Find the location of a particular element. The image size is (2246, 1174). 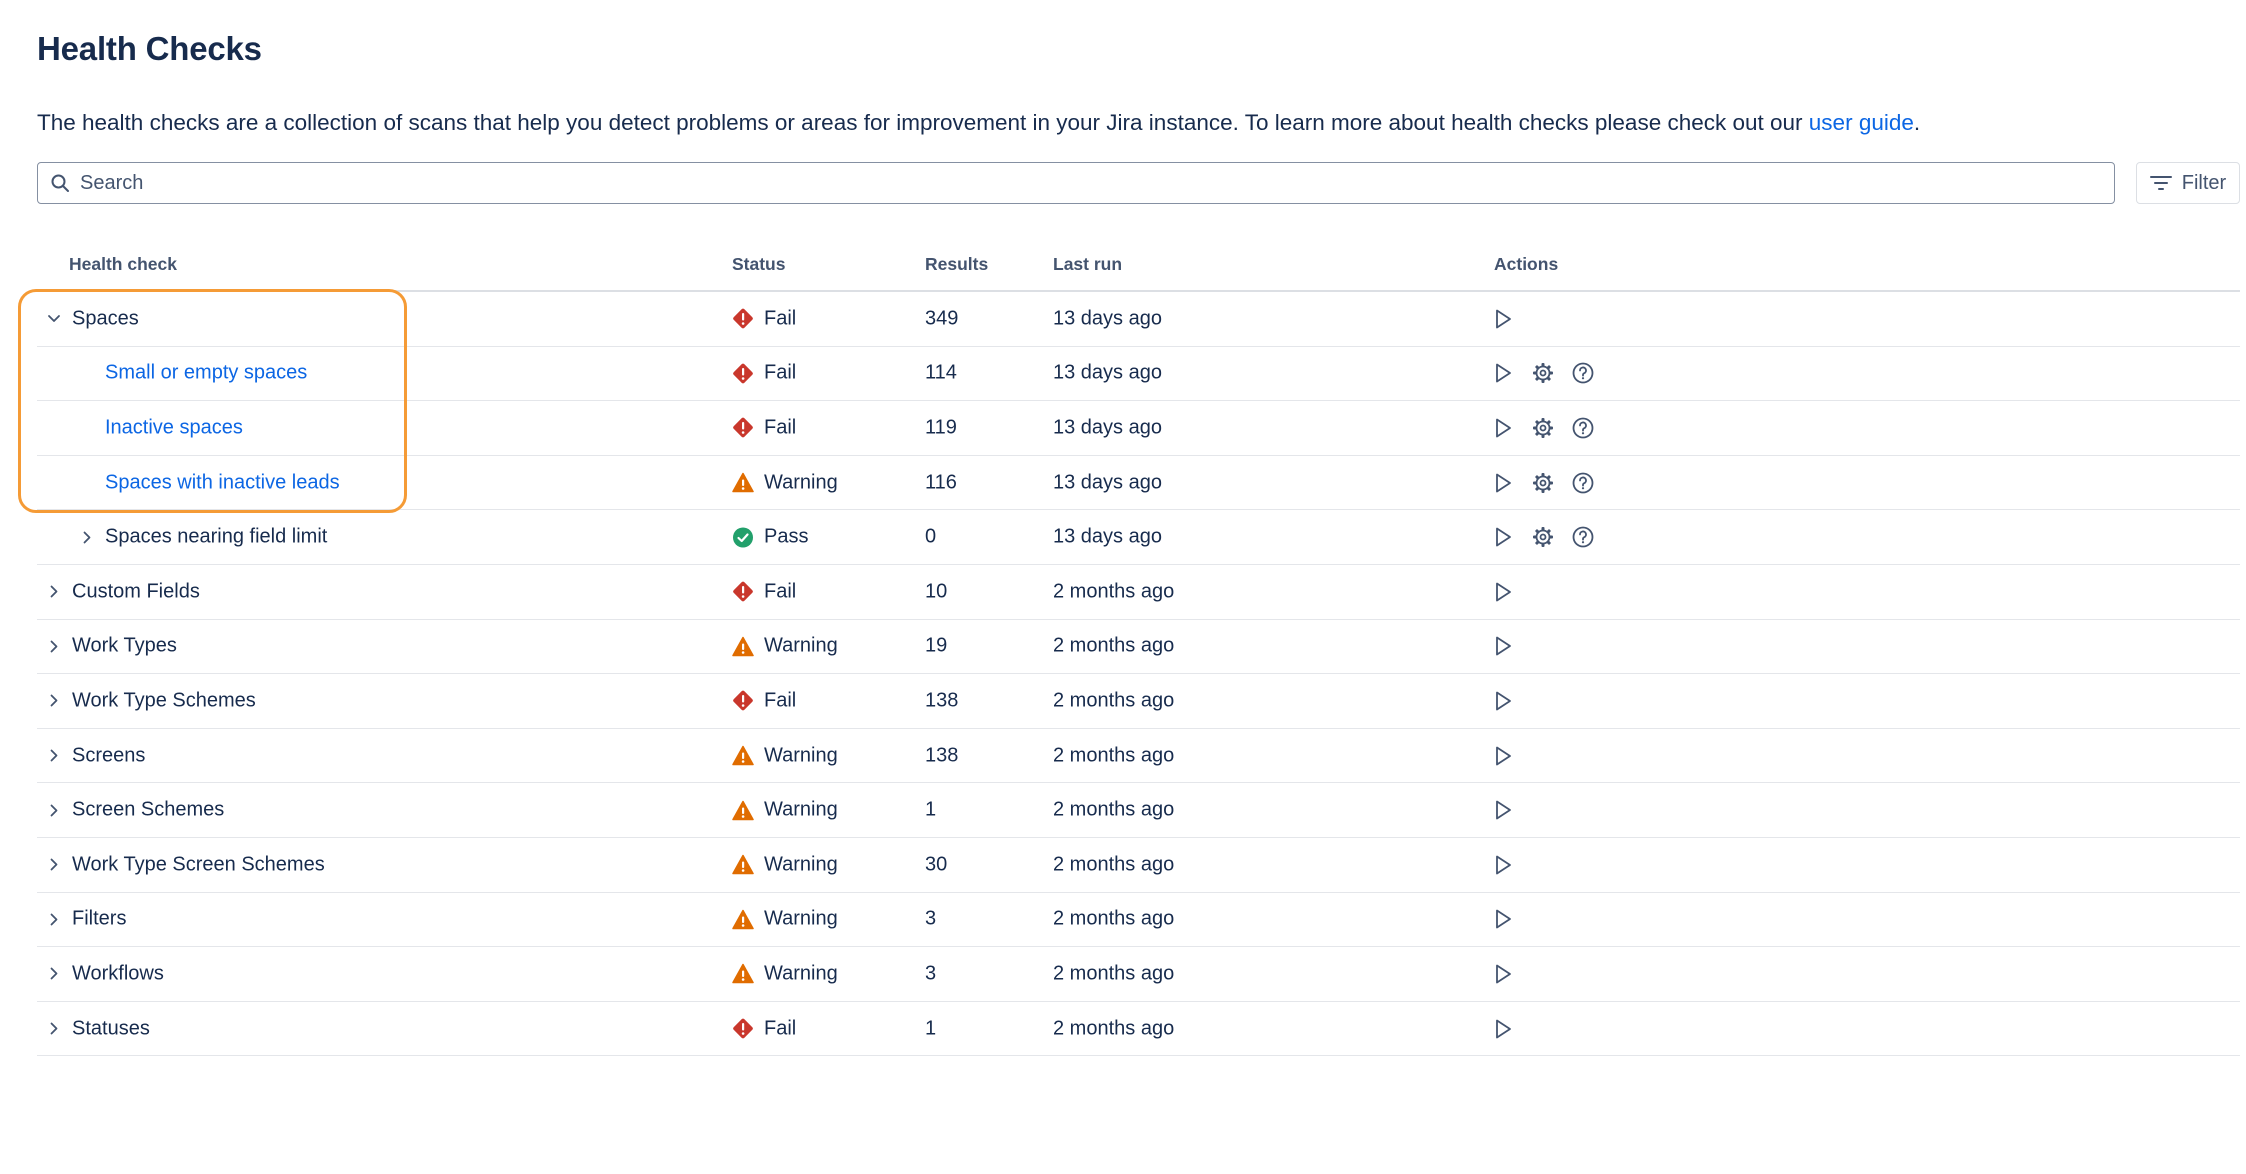

error-diamond-icon is located at coordinates (743, 591).